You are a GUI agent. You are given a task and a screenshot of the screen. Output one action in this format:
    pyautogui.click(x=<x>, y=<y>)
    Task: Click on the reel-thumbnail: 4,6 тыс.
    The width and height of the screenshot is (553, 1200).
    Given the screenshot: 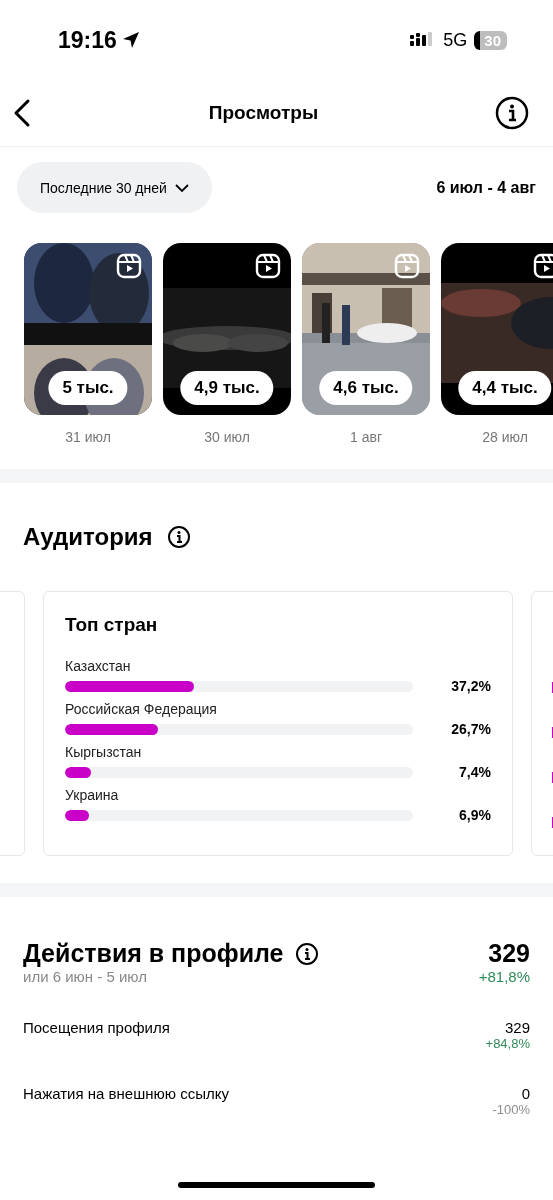 What is the action you would take?
    pyautogui.click(x=366, y=329)
    